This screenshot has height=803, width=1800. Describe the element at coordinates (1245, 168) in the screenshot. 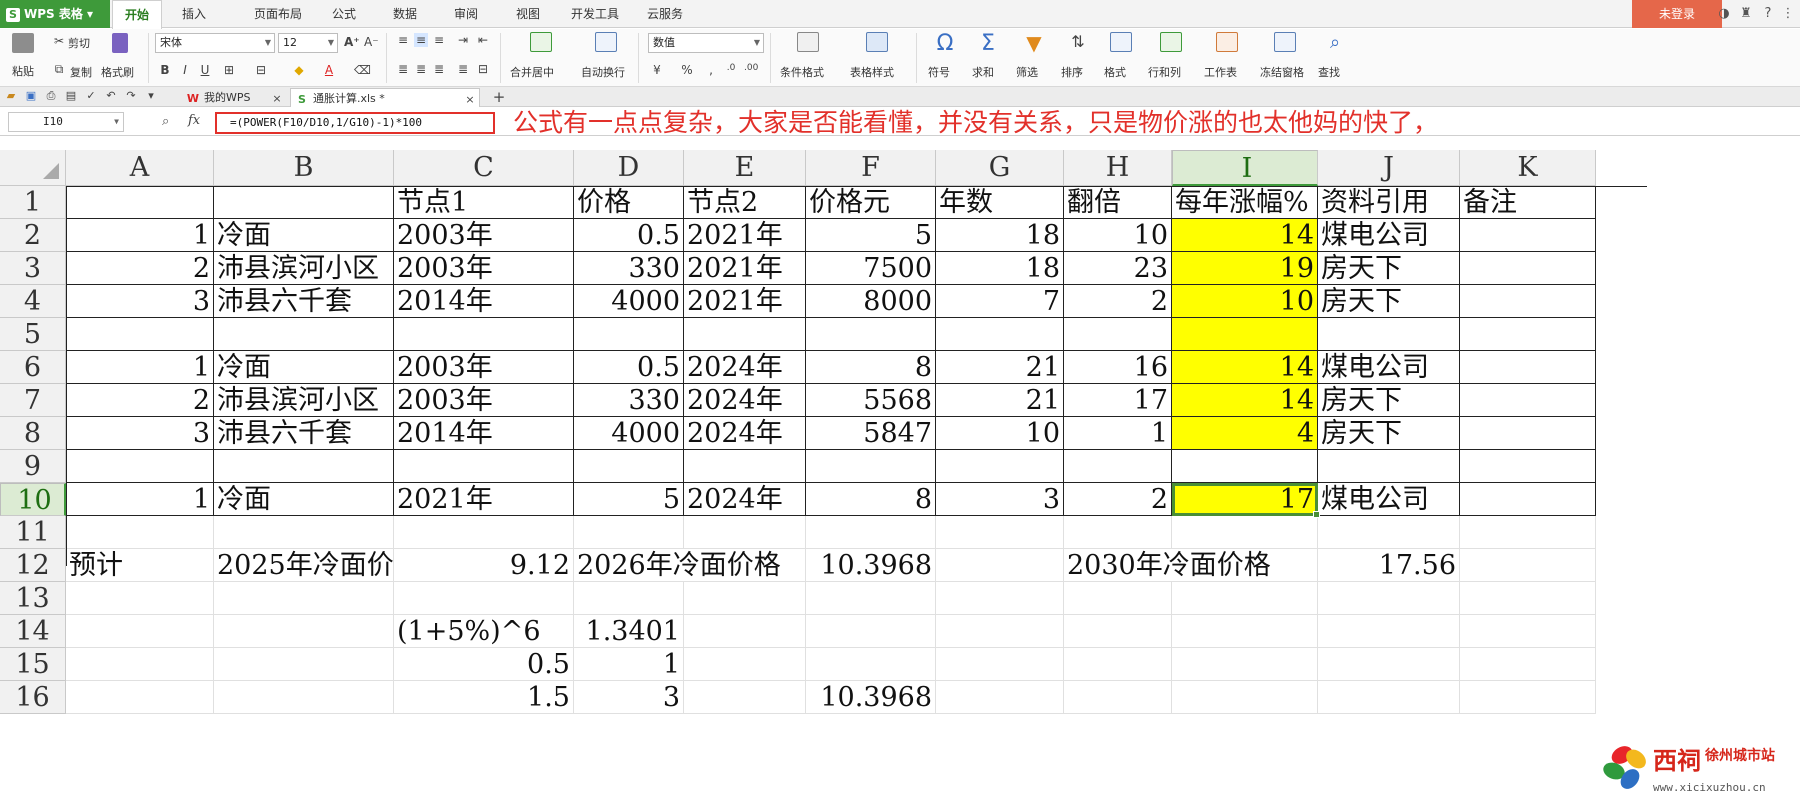

I see `column-header-i: I` at that location.